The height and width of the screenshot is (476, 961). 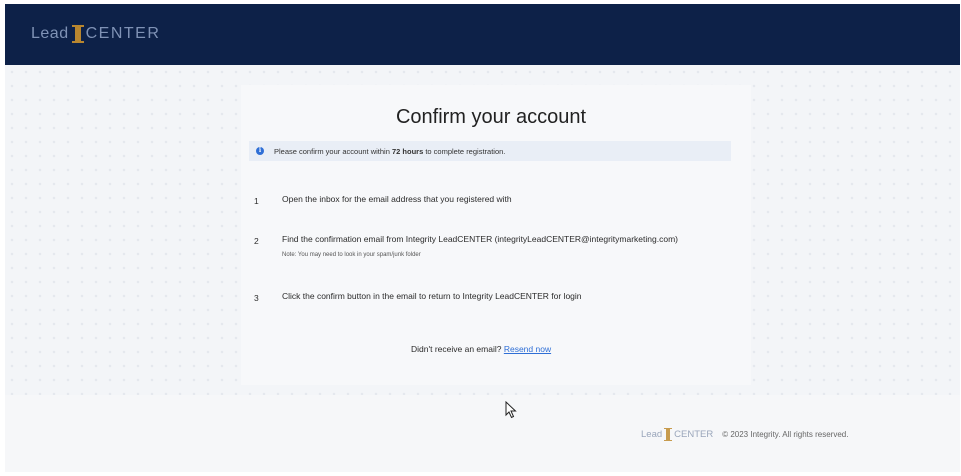 What do you see at coordinates (652, 434) in the screenshot?
I see `footer-logo-lead: Lead` at bounding box center [652, 434].